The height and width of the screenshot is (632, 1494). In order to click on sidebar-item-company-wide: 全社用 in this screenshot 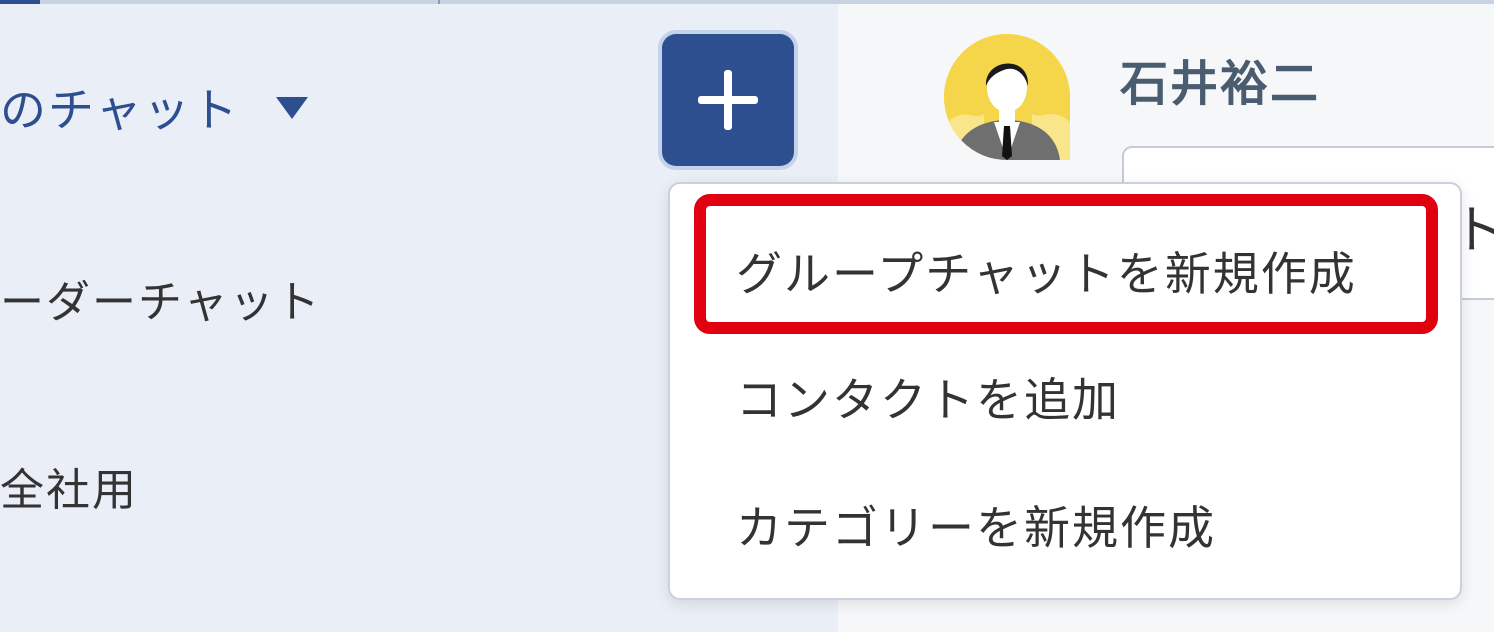, I will do `click(69, 486)`.